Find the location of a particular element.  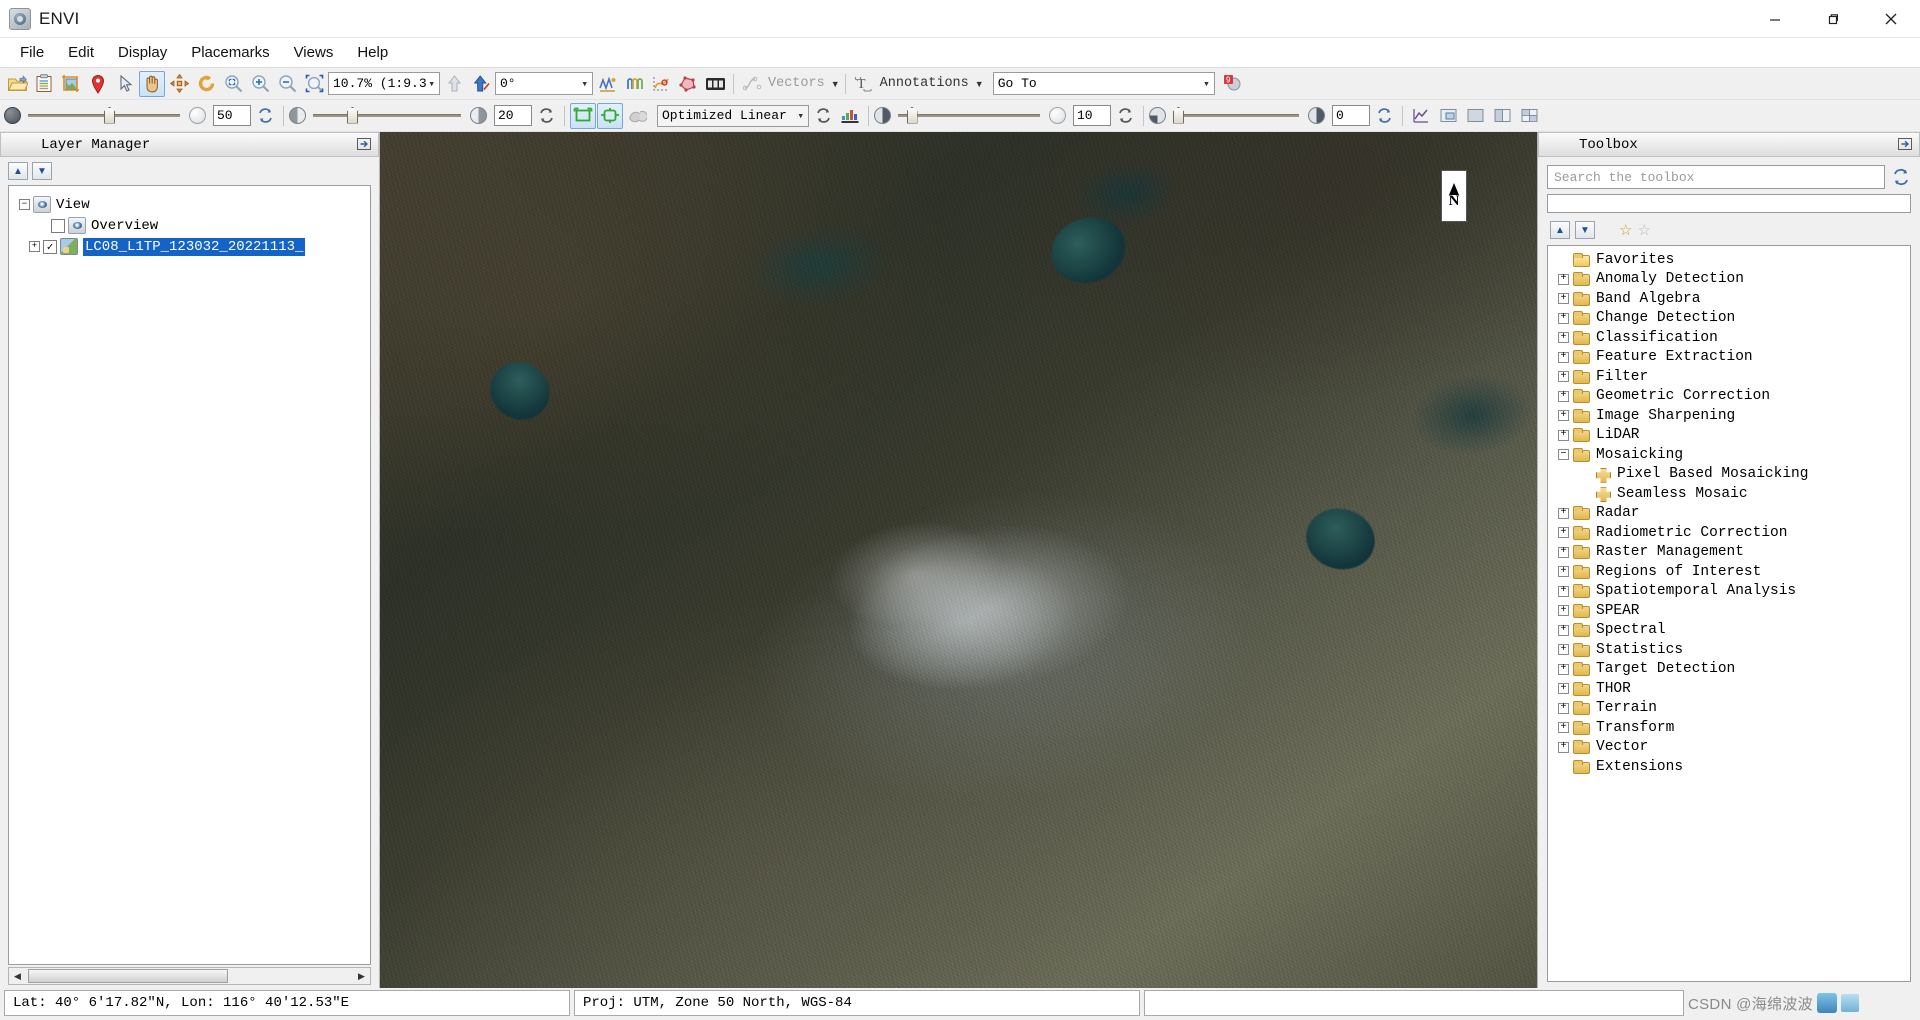

toolbox-folder-item: + Feature Extraction is located at coordinates (1731, 358).